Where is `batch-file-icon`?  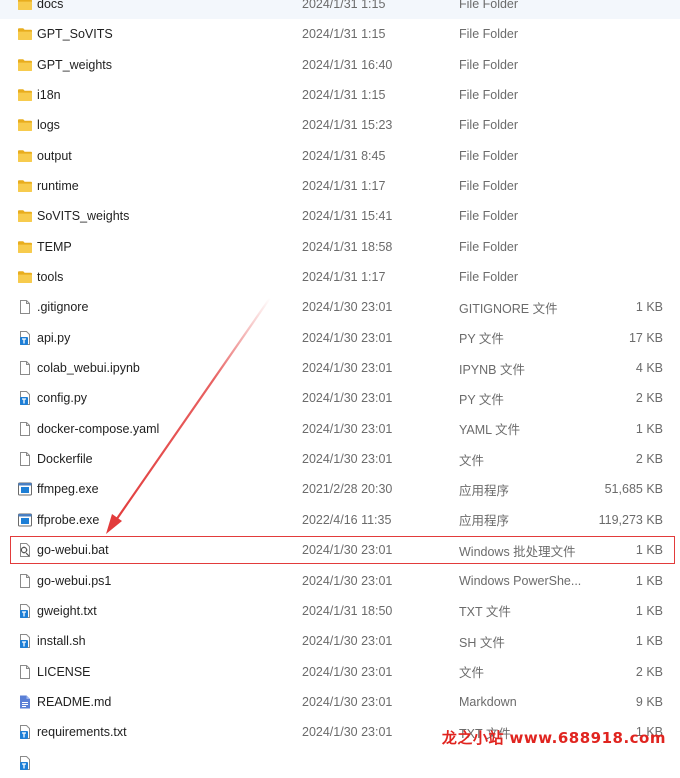
batch-file-icon is located at coordinates (25, 550).